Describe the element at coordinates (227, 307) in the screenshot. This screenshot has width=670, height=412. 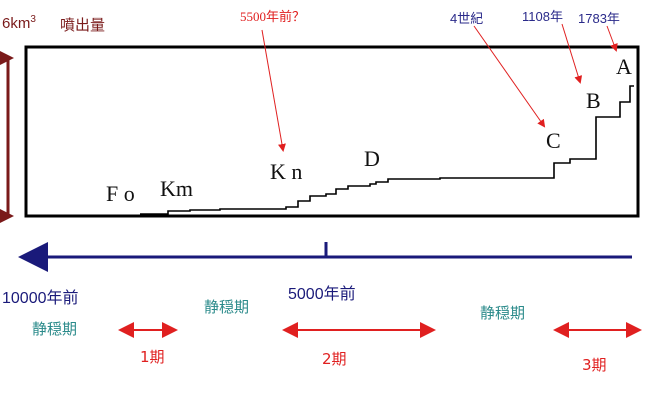
I see `quiet-period-2-label: 静穏期` at that location.